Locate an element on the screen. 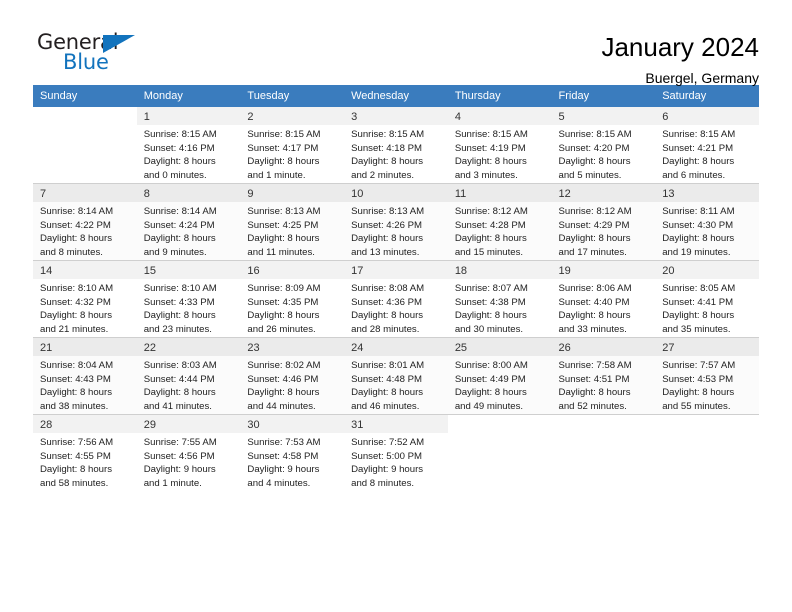 The height and width of the screenshot is (612, 792). day-number: 16 is located at coordinates (292, 270).